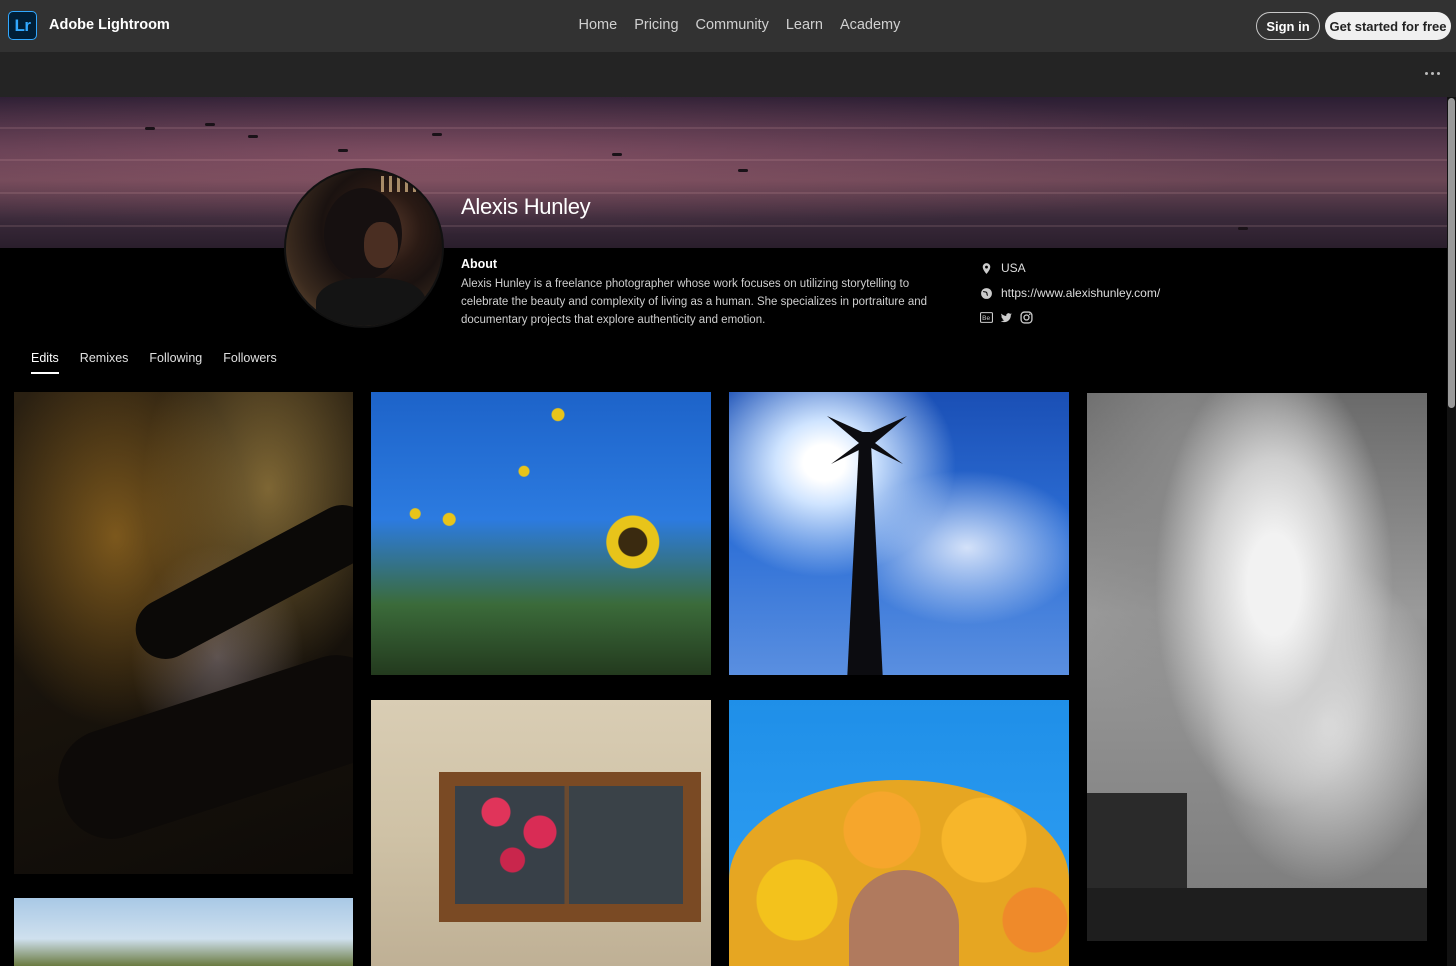 The image size is (1456, 966). What do you see at coordinates (364, 248) in the screenshot?
I see `profile-avatar` at bounding box center [364, 248].